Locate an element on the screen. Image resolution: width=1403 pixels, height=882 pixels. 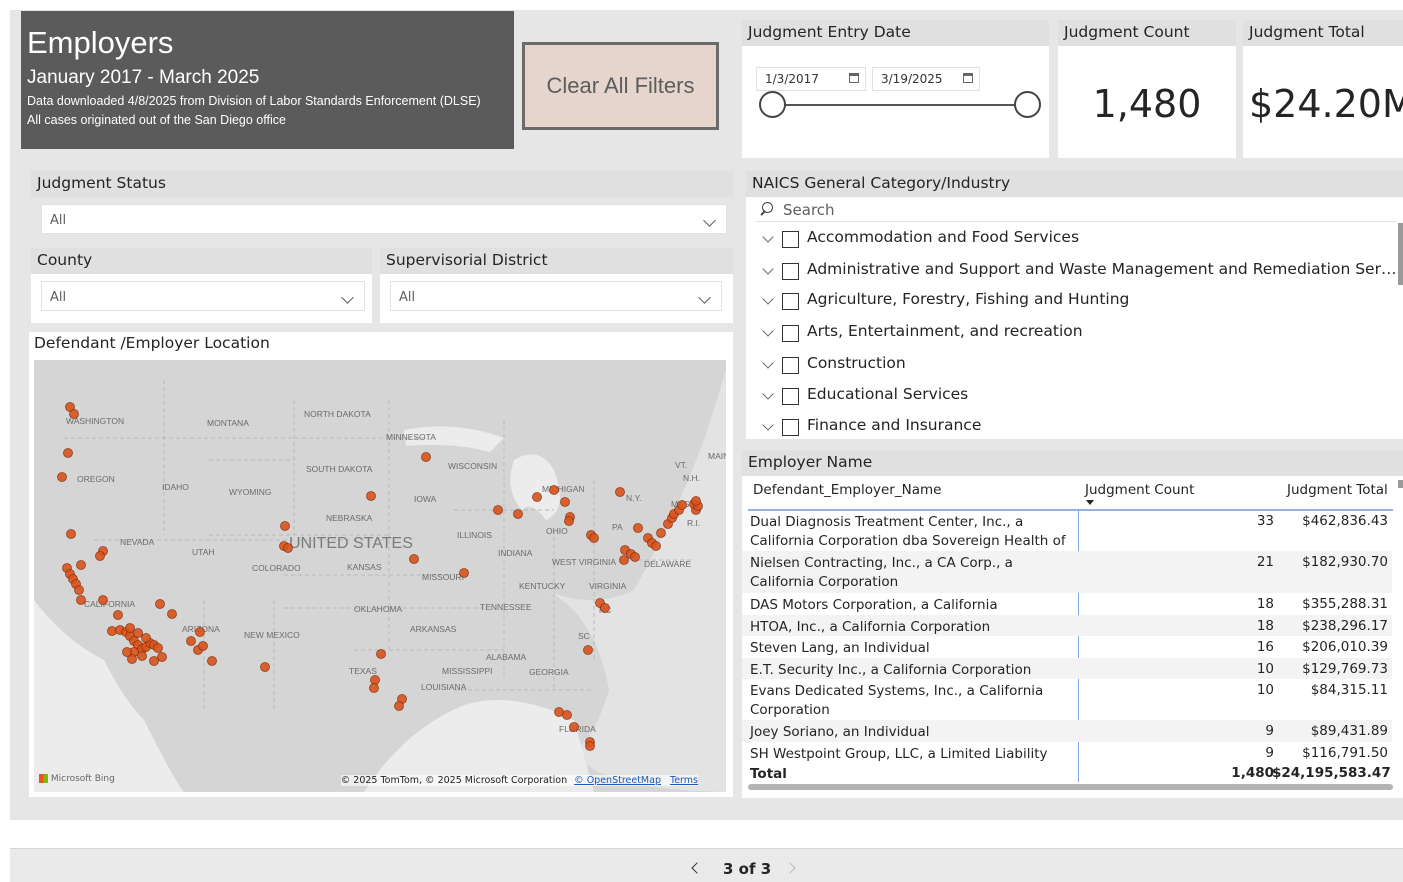
table-horizontal-scrollbar is located at coordinates (1070, 787).